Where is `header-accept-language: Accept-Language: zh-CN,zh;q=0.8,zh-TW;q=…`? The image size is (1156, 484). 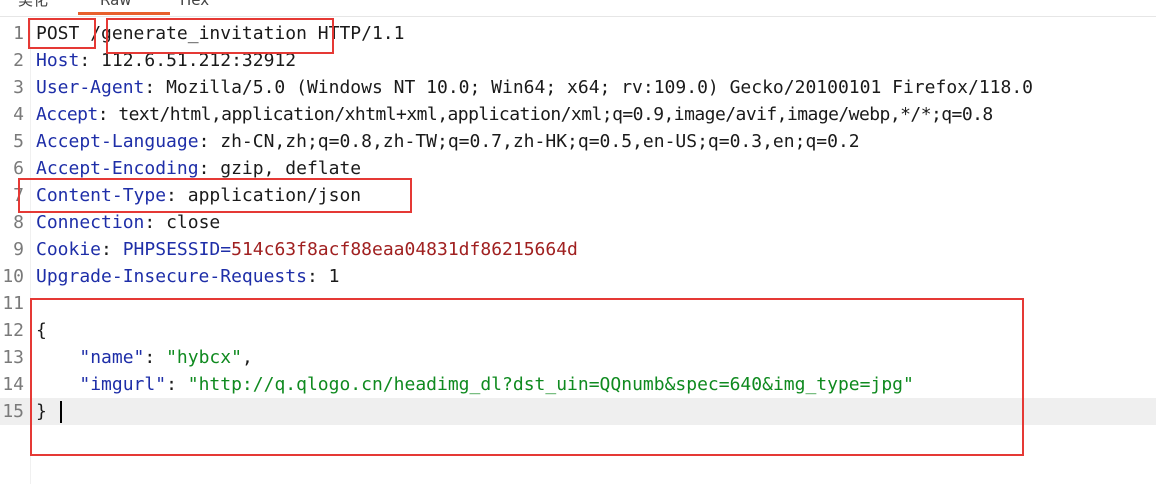
header-accept-language: Accept-Language: zh-CN,zh;q=0.8,zh-TW;q=… is located at coordinates (448, 141).